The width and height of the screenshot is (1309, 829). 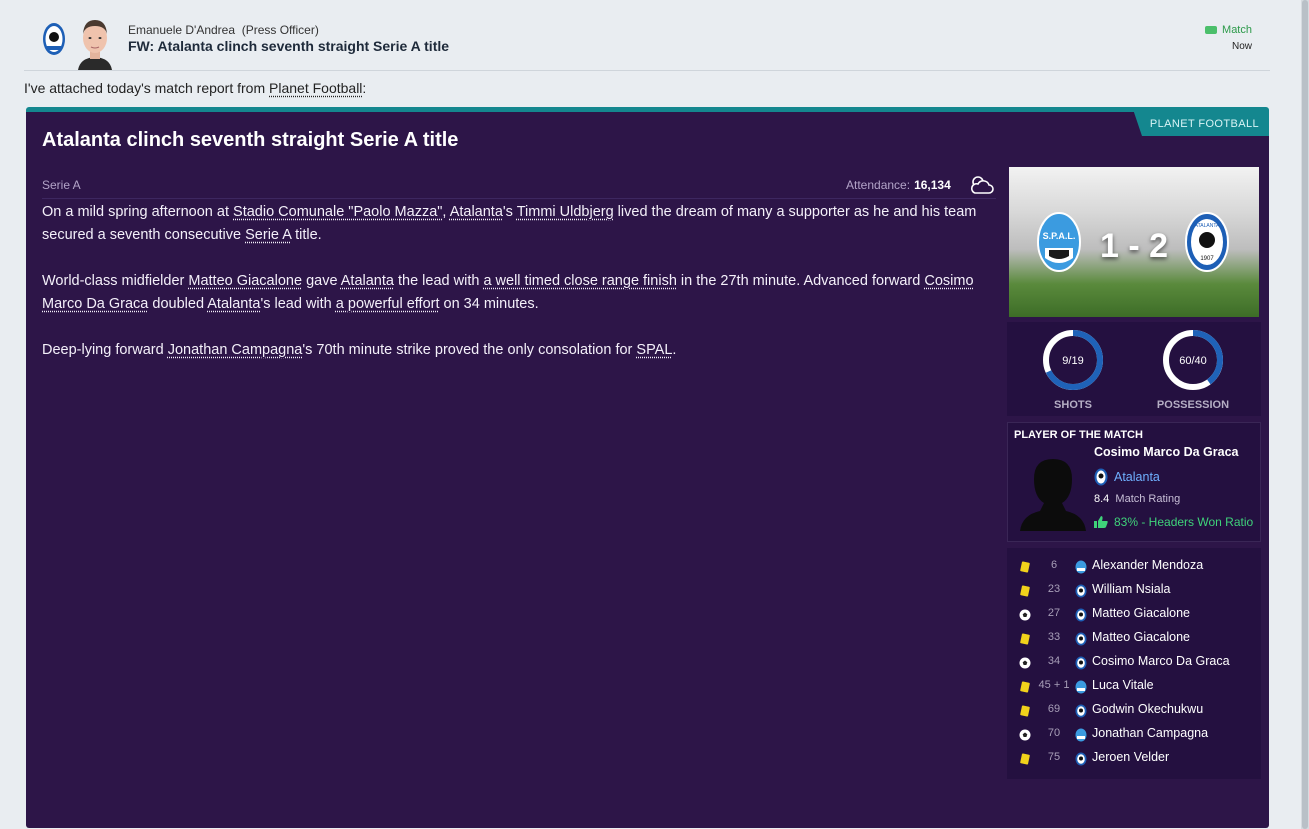 What do you see at coordinates (1054, 565) in the screenshot?
I see `event-minute: 6` at bounding box center [1054, 565].